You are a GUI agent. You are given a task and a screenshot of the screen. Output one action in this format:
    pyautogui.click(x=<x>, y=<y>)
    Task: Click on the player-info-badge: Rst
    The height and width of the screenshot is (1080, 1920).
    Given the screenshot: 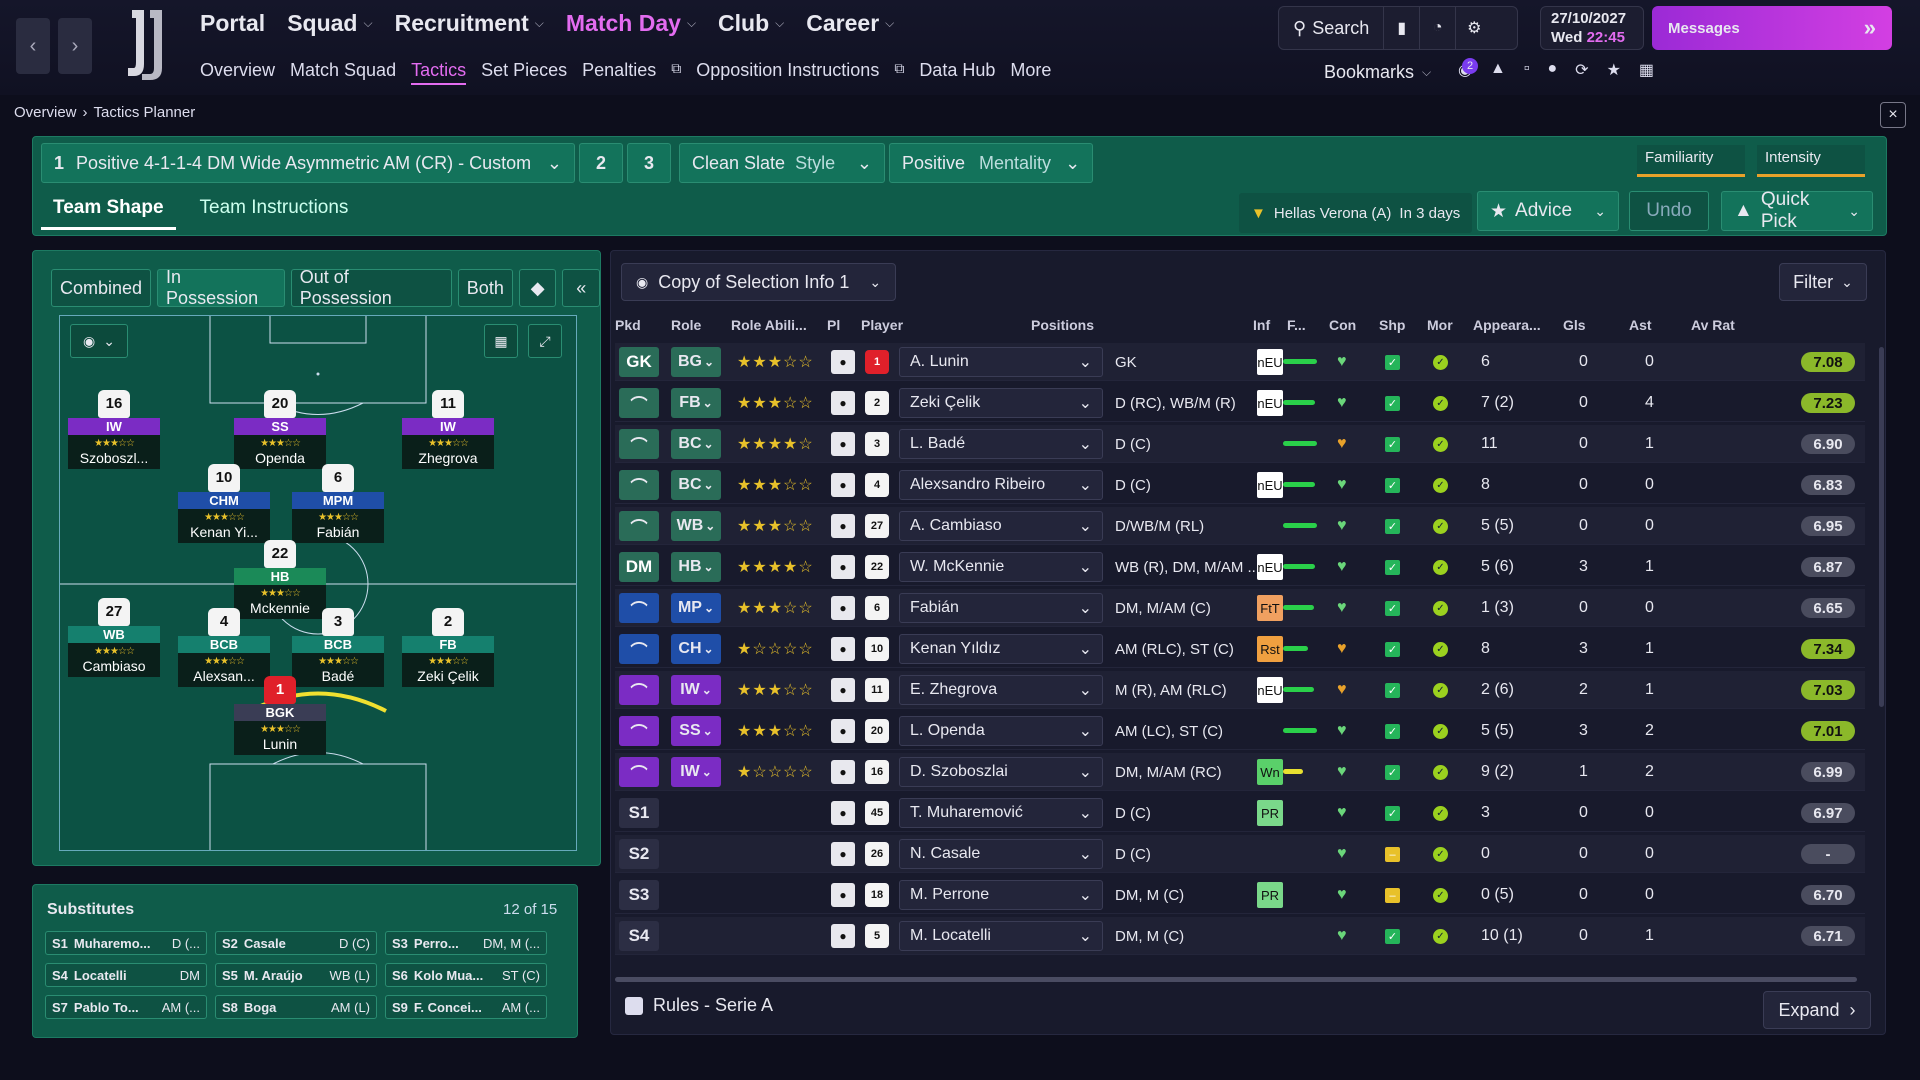 What is the action you would take?
    pyautogui.click(x=1270, y=649)
    